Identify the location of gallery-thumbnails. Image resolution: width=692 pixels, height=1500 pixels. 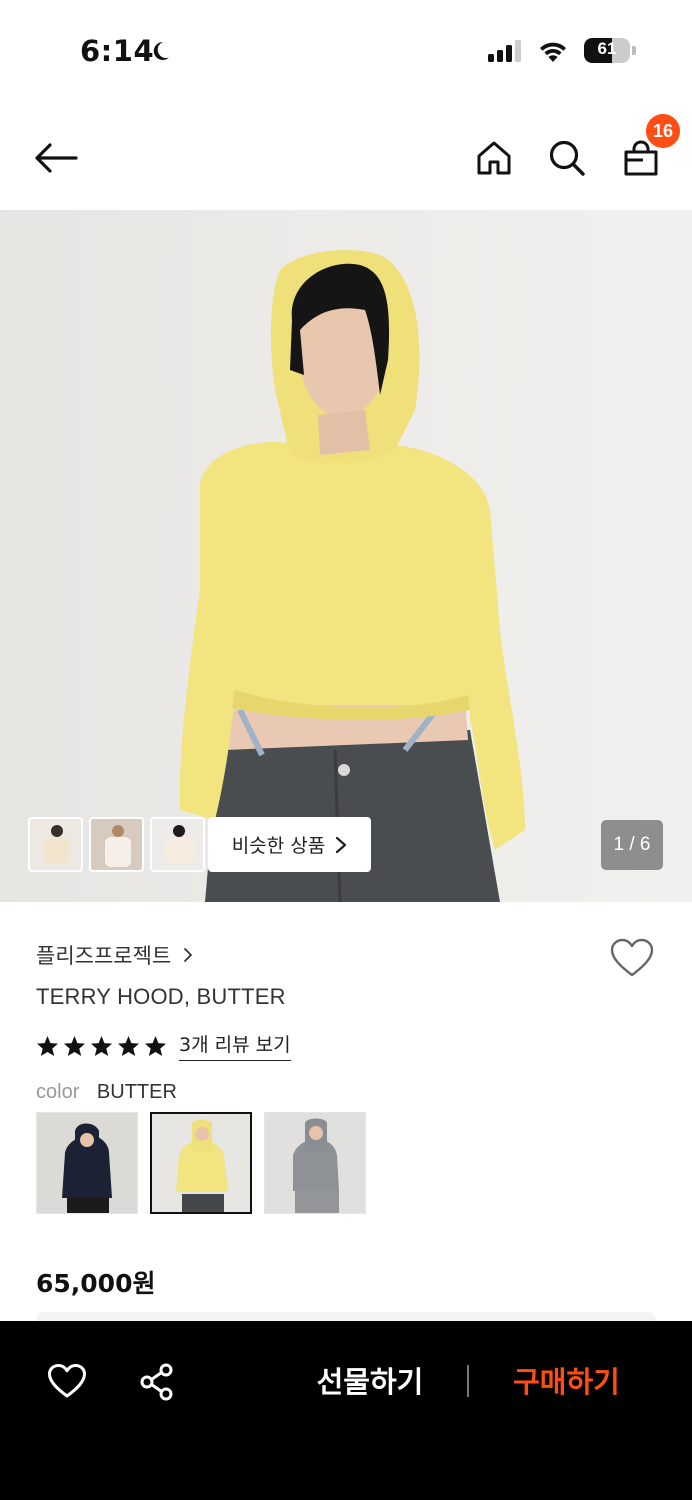
(116, 844).